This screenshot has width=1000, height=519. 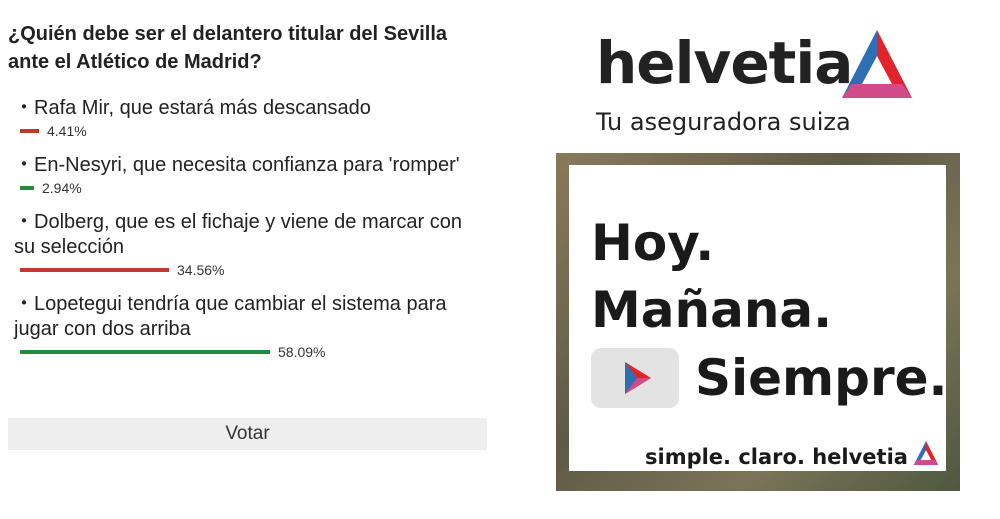 I want to click on play-triangle-icon, so click(x=638, y=378).